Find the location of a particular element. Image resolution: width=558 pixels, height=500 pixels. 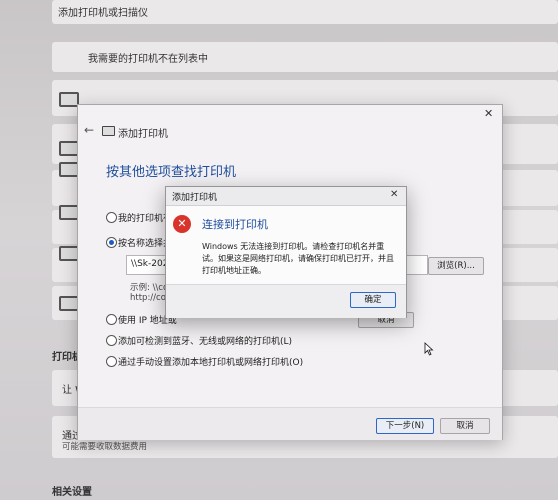

example-url: http://co is located at coordinates (148, 298).